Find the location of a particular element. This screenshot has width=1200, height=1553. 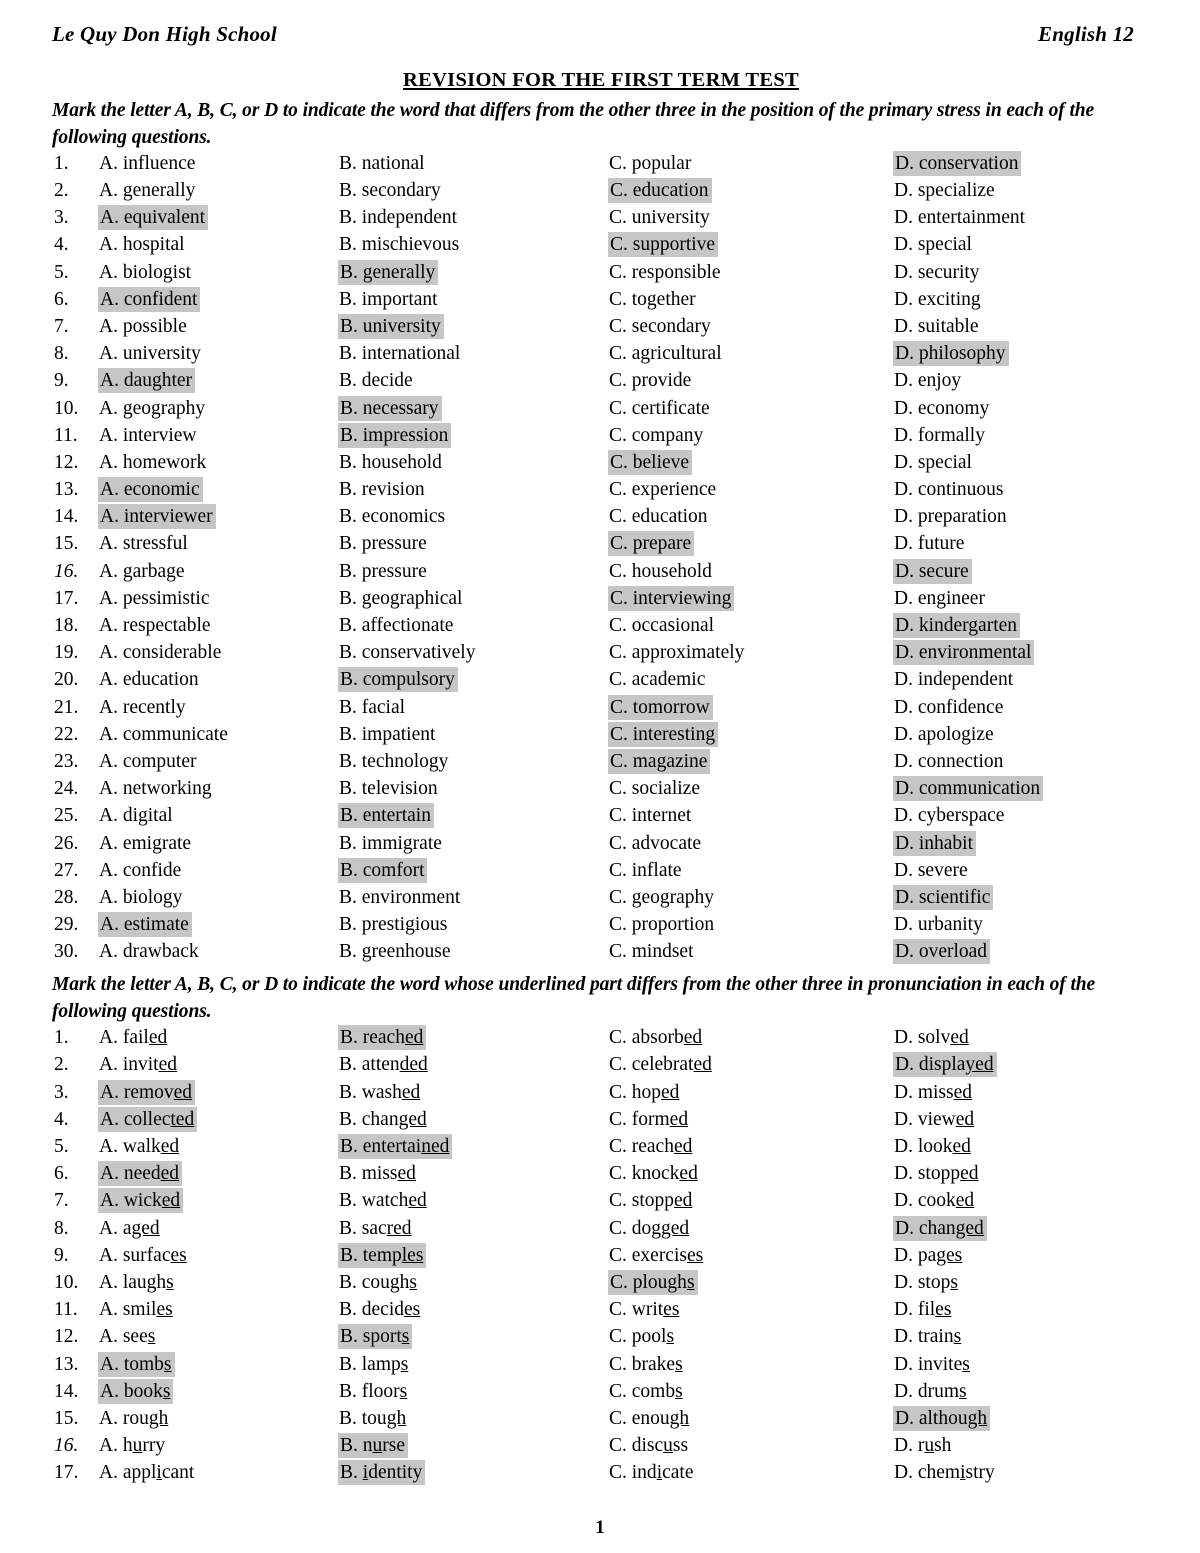

answer-option-b: B. reached is located at coordinates (473, 1038).